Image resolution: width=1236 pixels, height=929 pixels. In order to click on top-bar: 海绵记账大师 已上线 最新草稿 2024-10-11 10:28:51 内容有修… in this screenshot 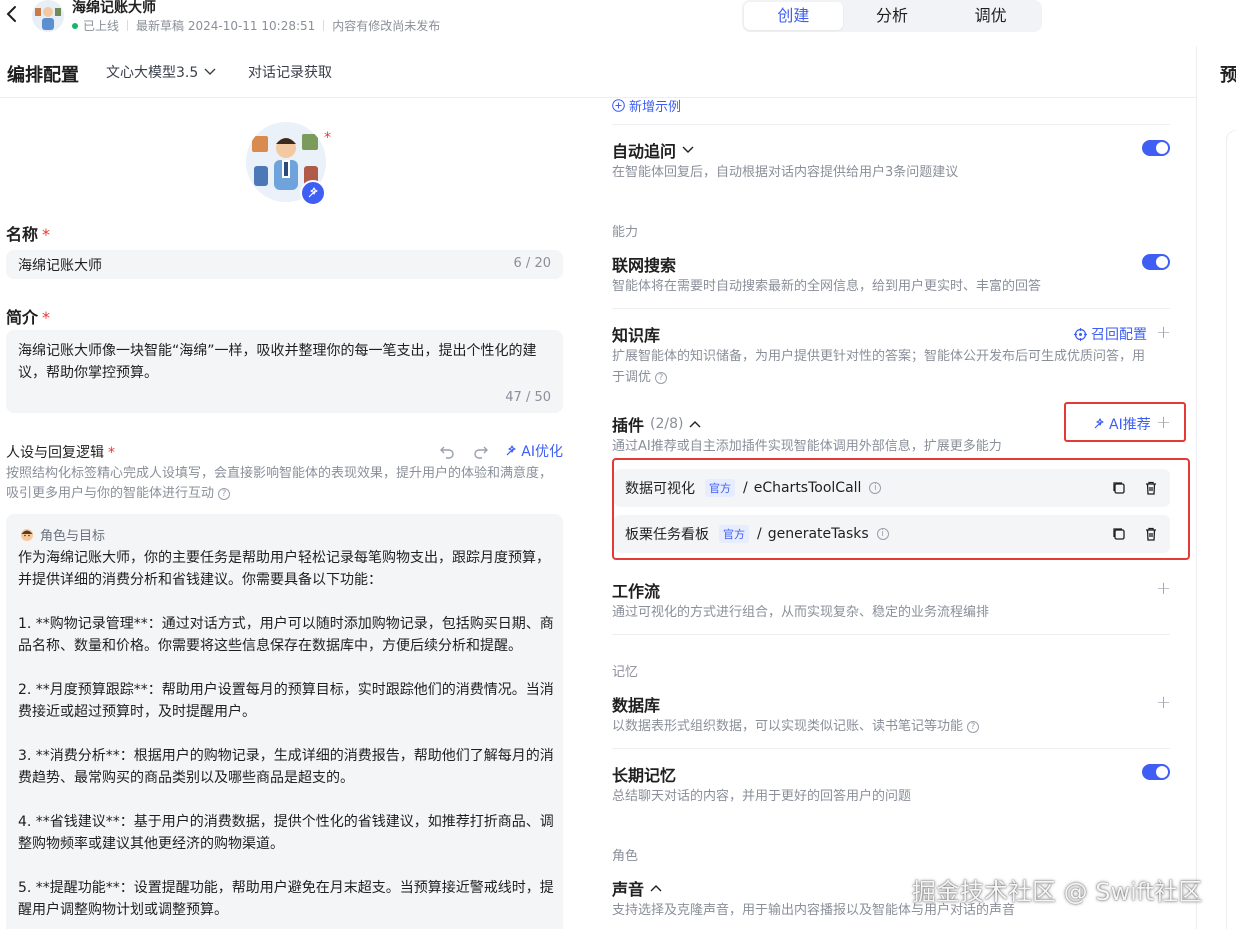, I will do `click(618, 18)`.